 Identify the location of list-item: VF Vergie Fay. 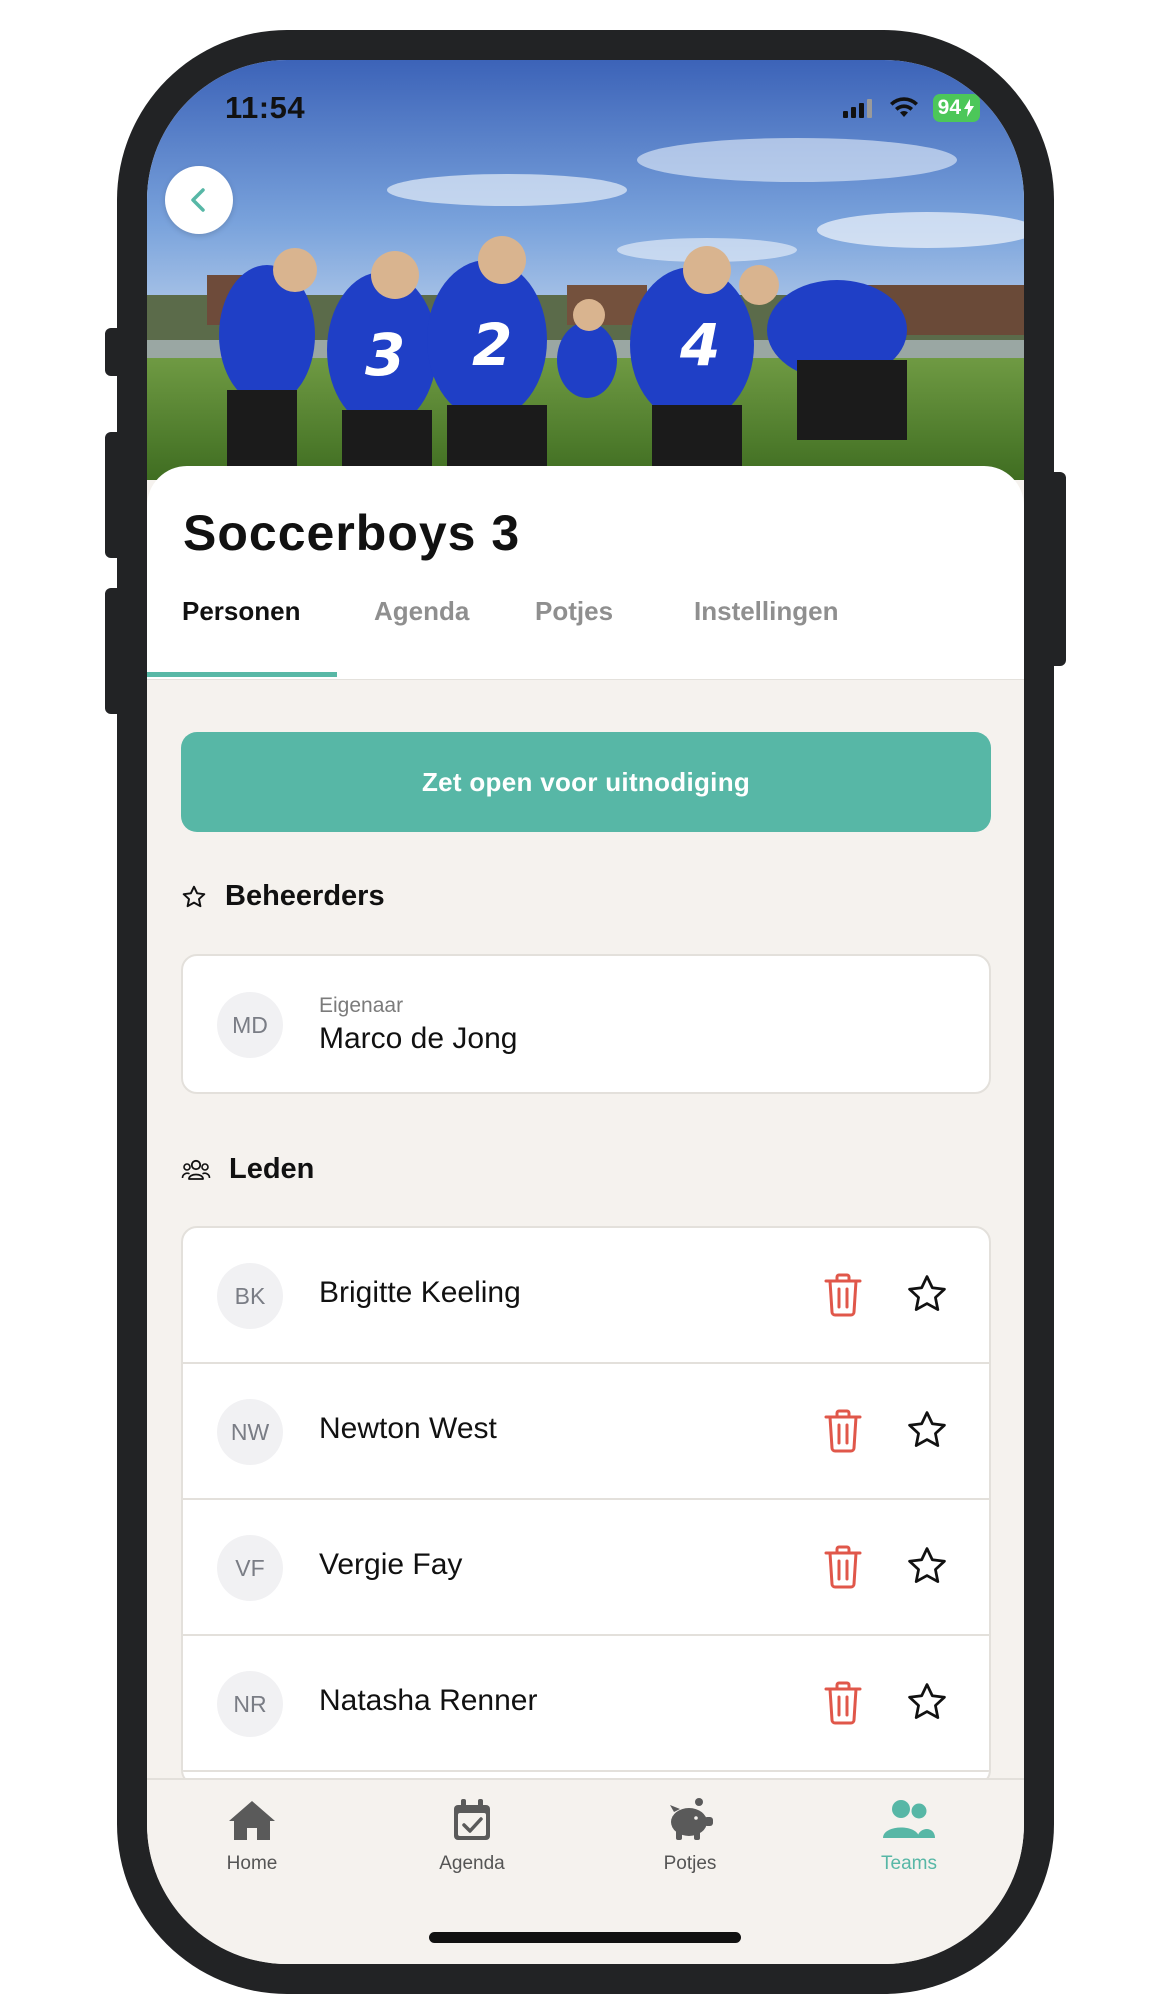
(586, 1568).